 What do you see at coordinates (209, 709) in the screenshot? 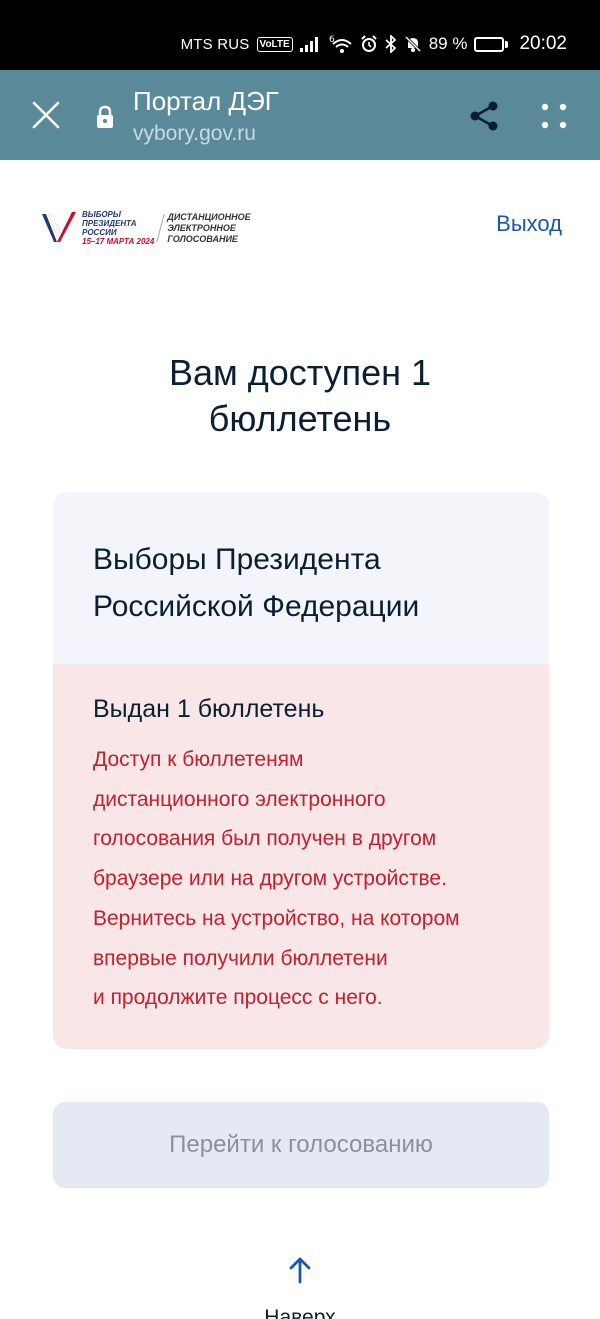
I see `issued-ballot-count: Выдан 1 бюллетень` at bounding box center [209, 709].